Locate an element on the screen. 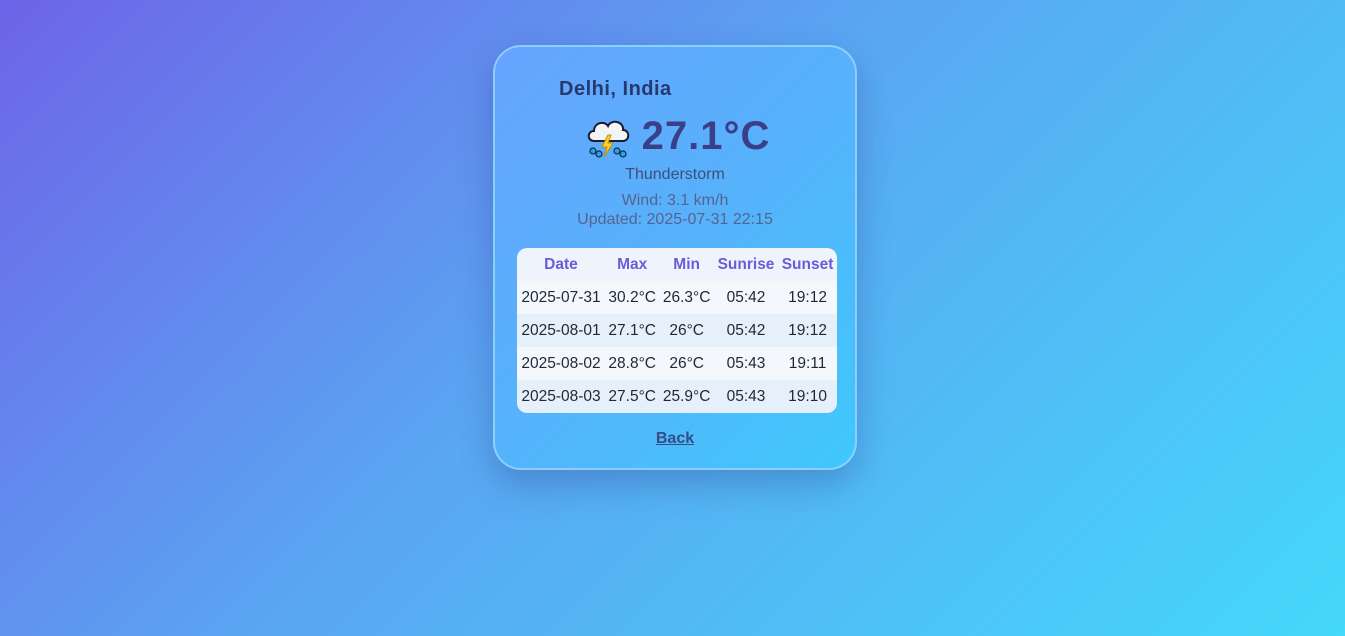 The image size is (1345, 636). cell-date: 2025-08-02 is located at coordinates (561, 363).